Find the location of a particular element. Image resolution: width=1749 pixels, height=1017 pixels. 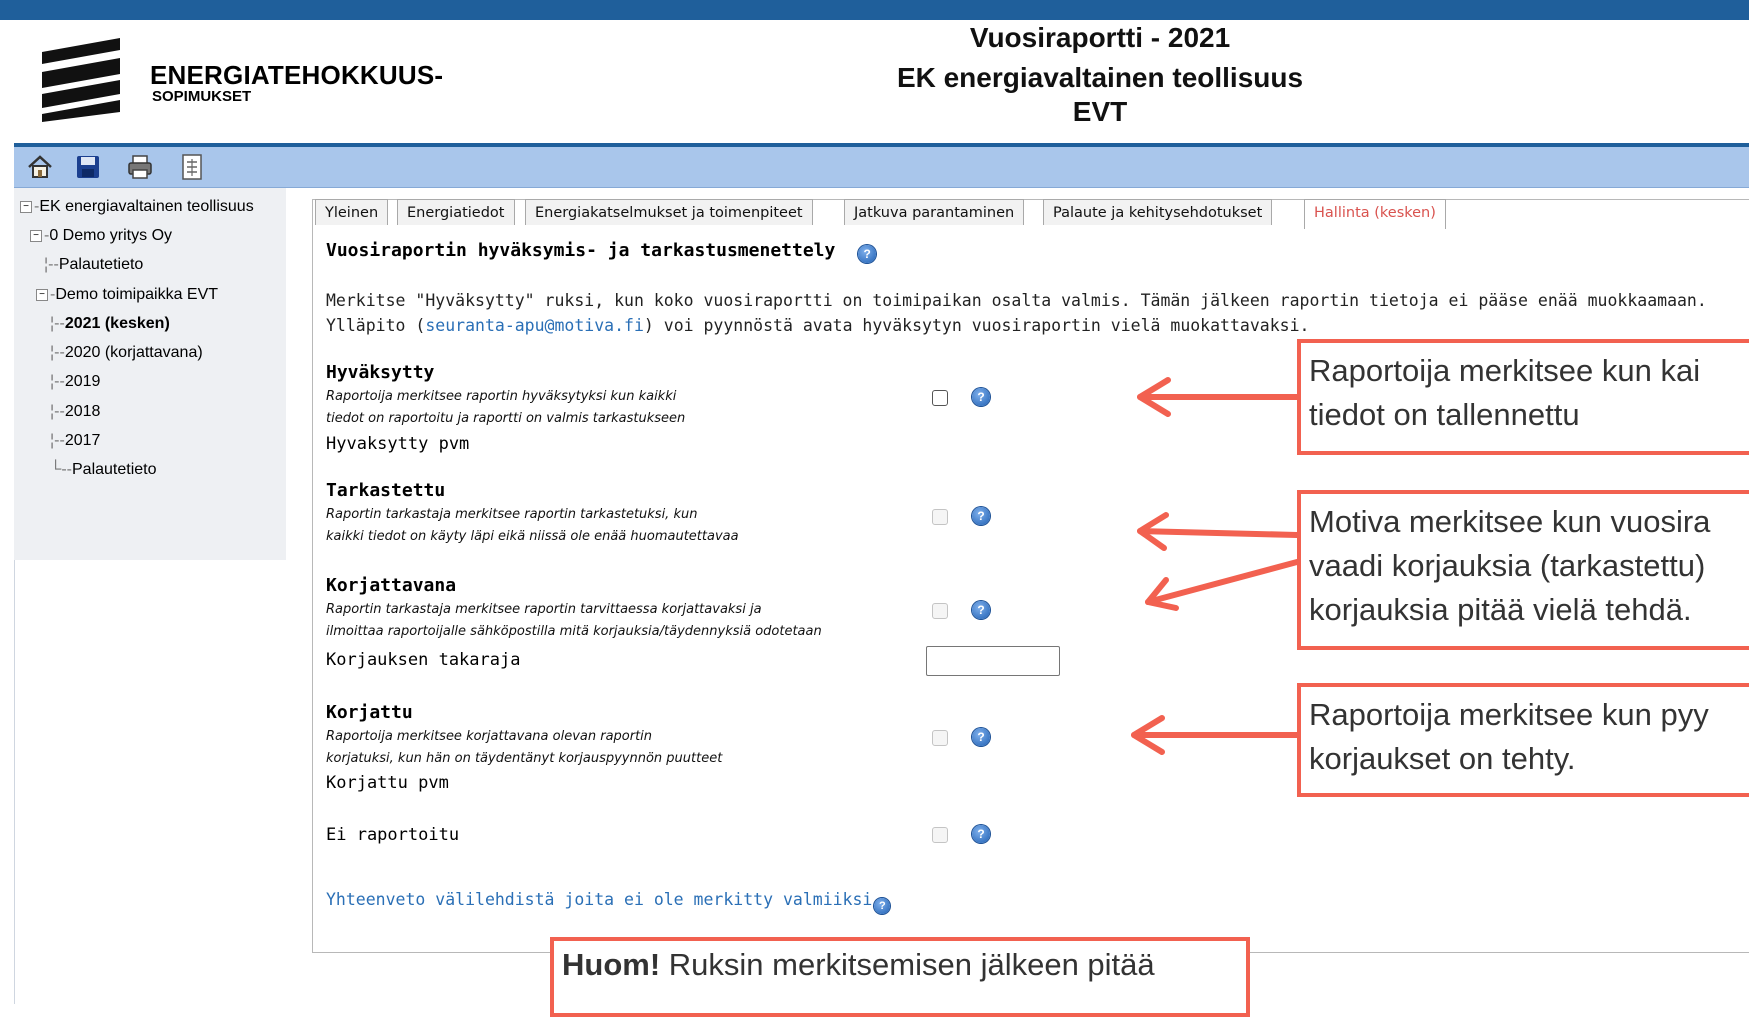

callout-text: Raportoija merkitsee kun pyy is located at coordinates (1509, 714).